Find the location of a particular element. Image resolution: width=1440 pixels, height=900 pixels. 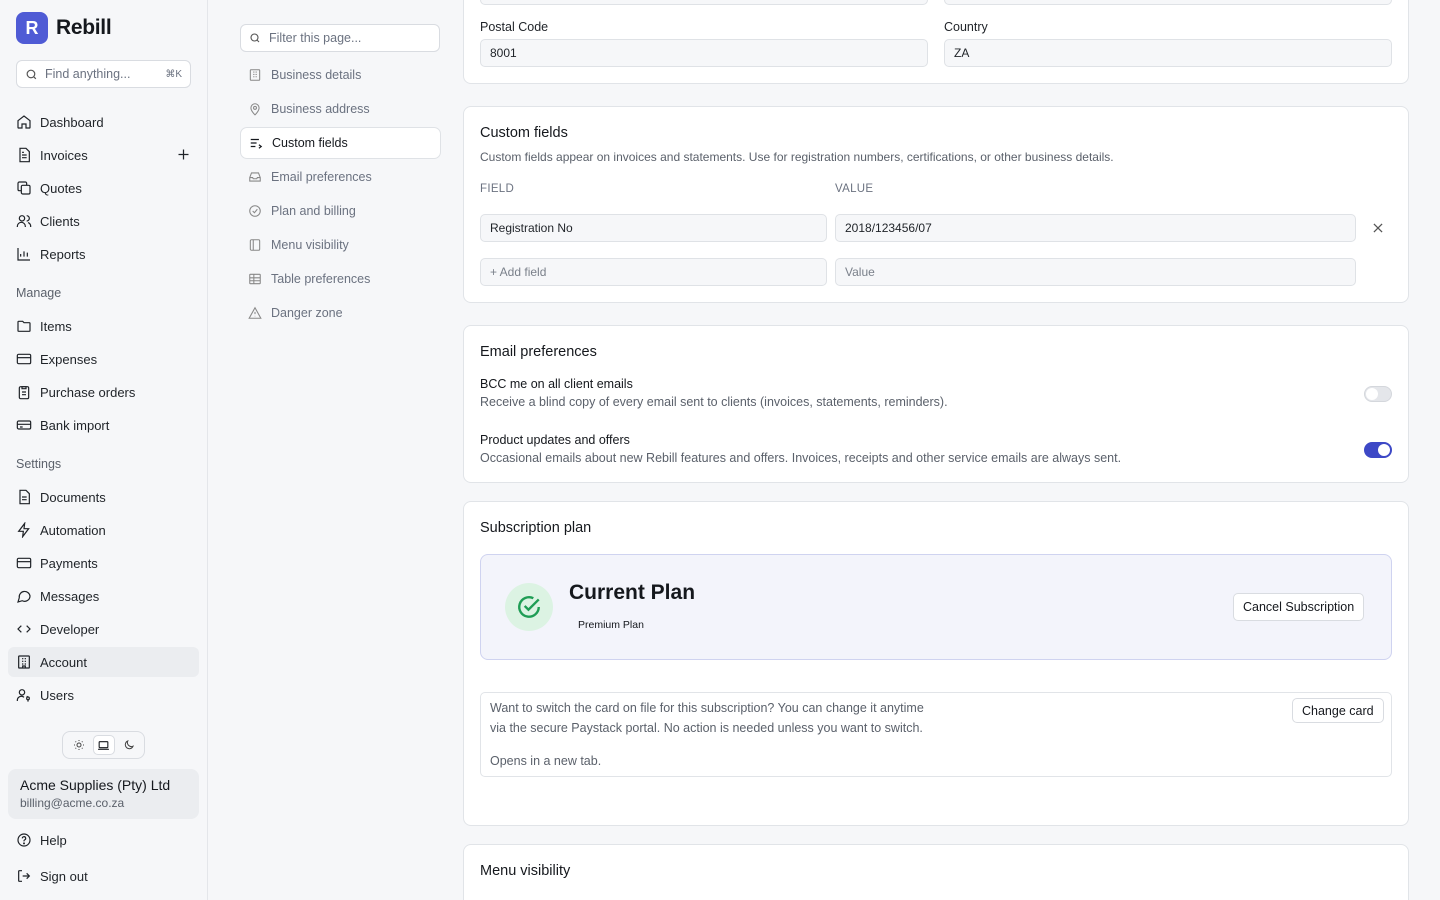

organization-email: billing@acme.co.za is located at coordinates (72, 803).